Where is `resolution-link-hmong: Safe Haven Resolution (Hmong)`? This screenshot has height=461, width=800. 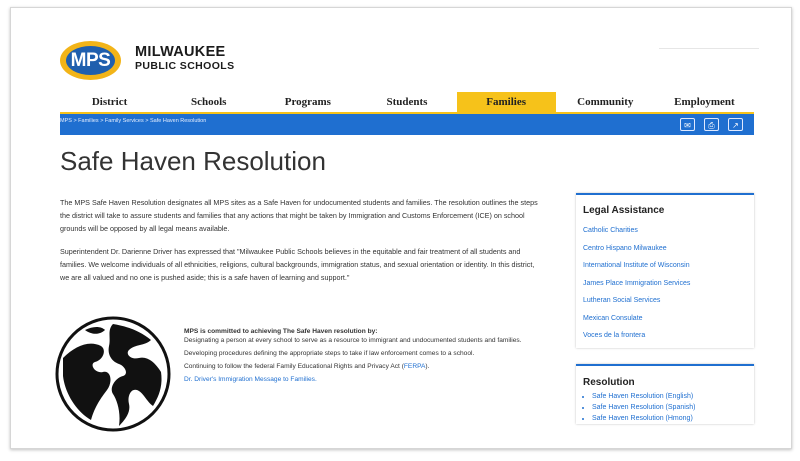 resolution-link-hmong: Safe Haven Resolution (Hmong) is located at coordinates (673, 418).